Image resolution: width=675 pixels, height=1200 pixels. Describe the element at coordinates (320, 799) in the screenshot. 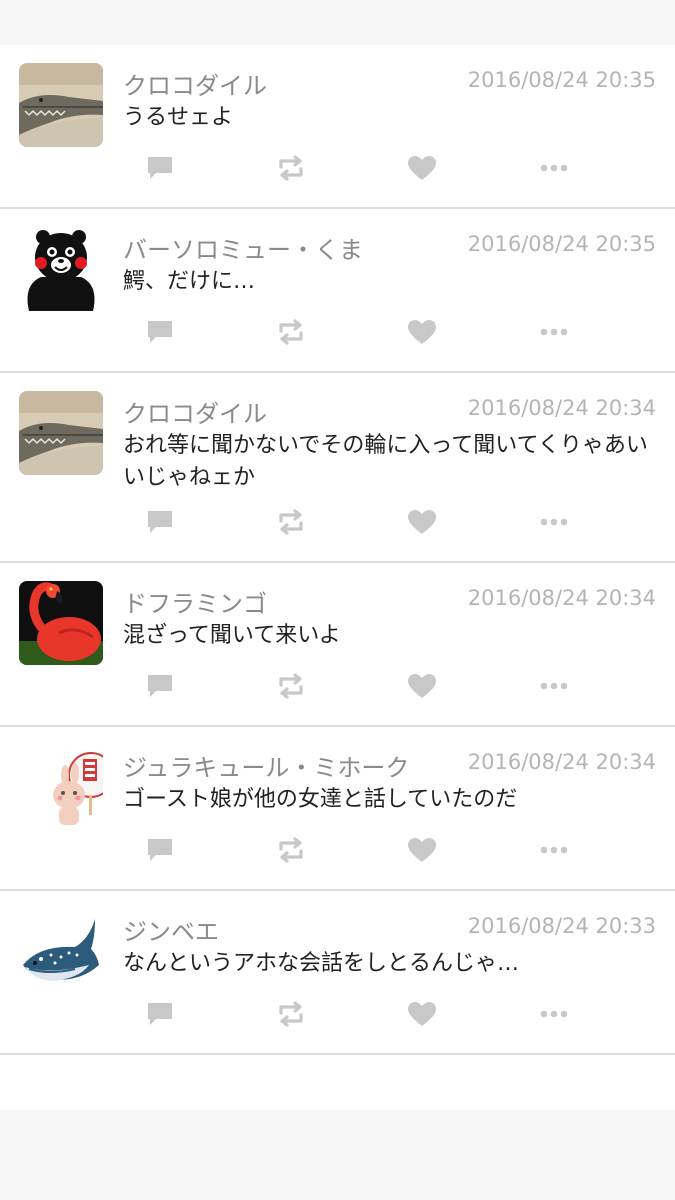

I see `post-text: ゴースト娘が他の女達と話していたのだ` at that location.